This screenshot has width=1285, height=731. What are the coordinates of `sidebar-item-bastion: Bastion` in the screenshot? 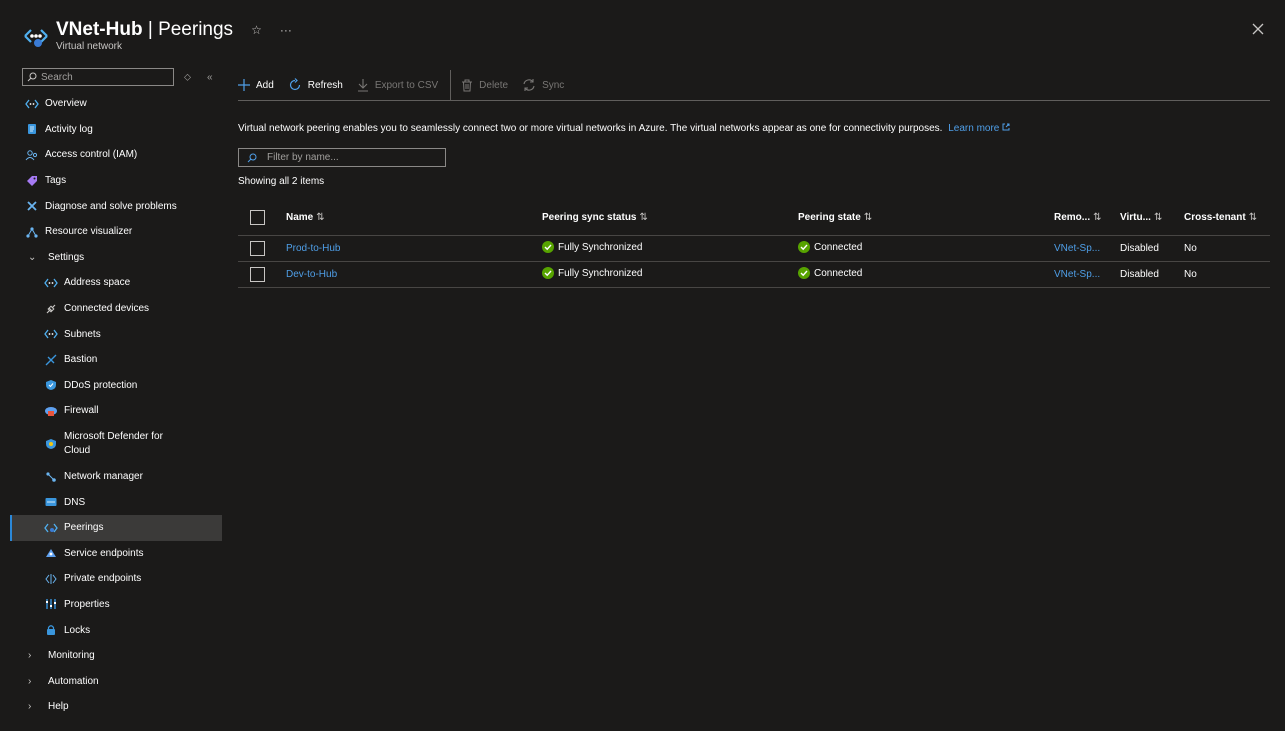 It's located at (116, 360).